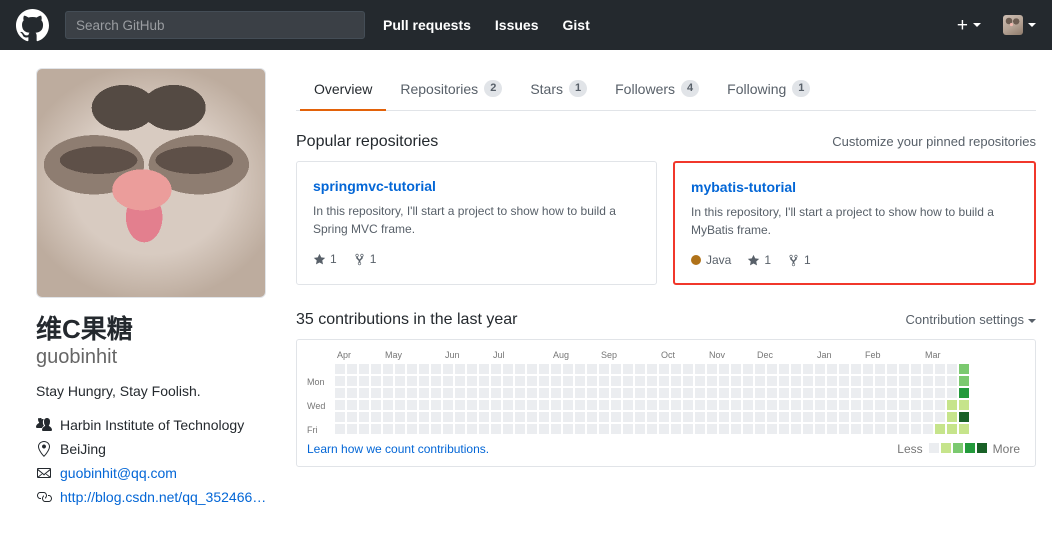  What do you see at coordinates (576, 25) in the screenshot?
I see `nav-gist: Gist` at bounding box center [576, 25].